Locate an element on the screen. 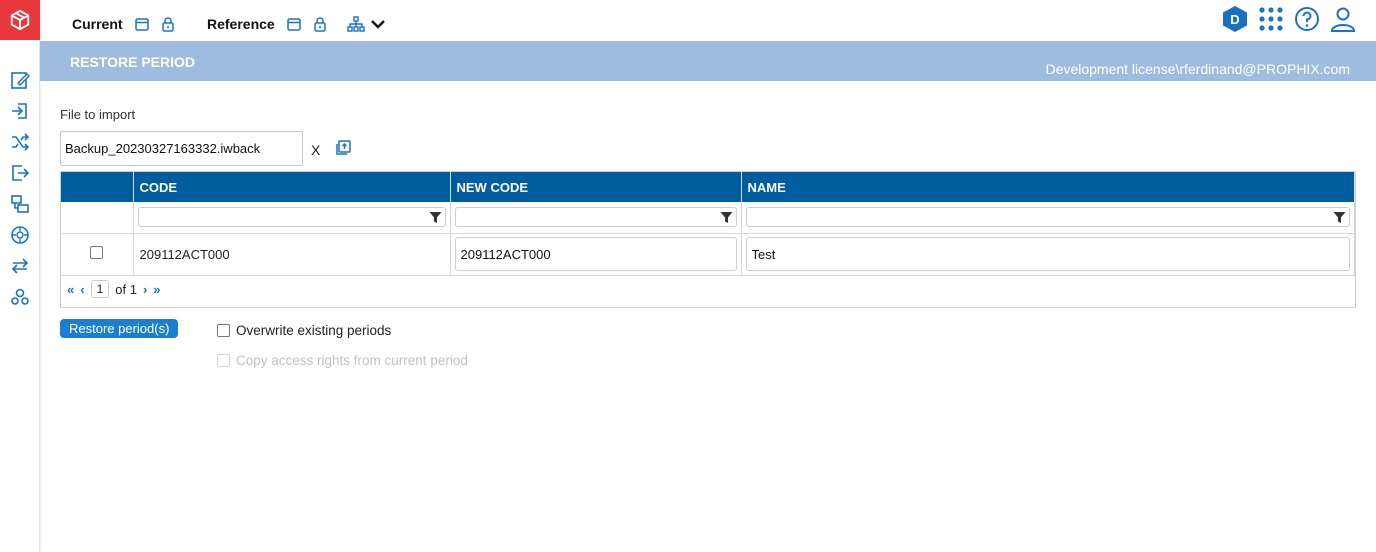 The width and height of the screenshot is (1376, 552). overwrite-label: Overwrite existing periods is located at coordinates (314, 330).